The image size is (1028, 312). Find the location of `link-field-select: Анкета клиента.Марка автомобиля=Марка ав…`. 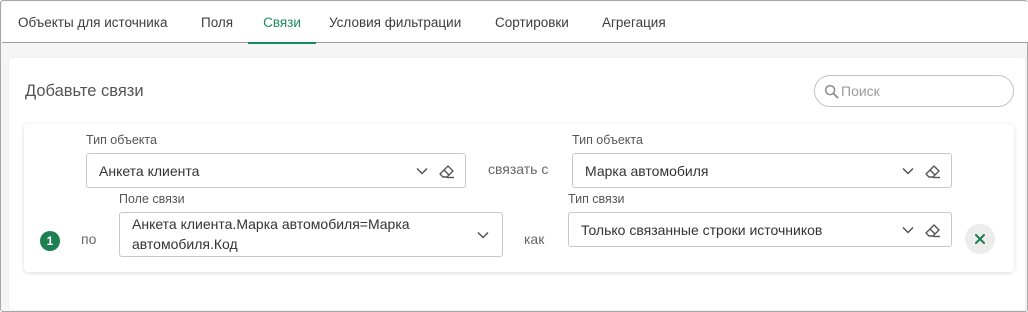

link-field-select: Анкета клиента.Марка автомобиля=Марка ав… is located at coordinates (311, 234).